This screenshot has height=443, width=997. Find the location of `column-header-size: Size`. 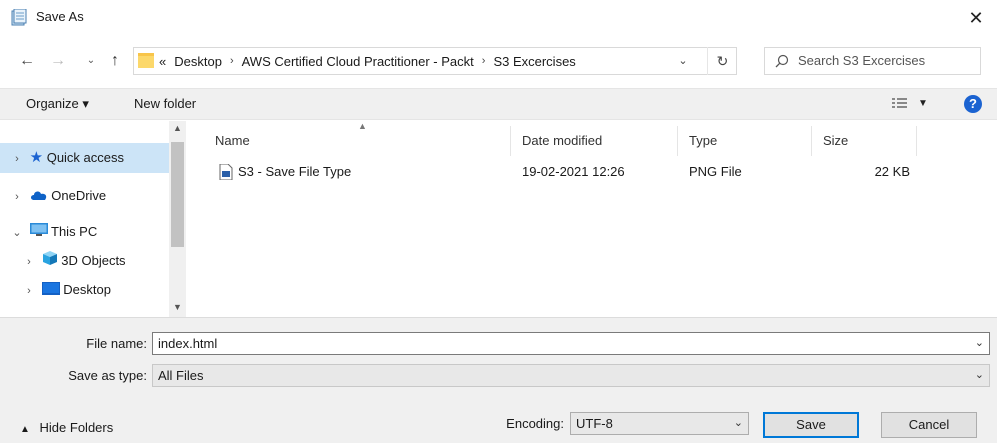

column-header-size: Size is located at coordinates (865, 141).